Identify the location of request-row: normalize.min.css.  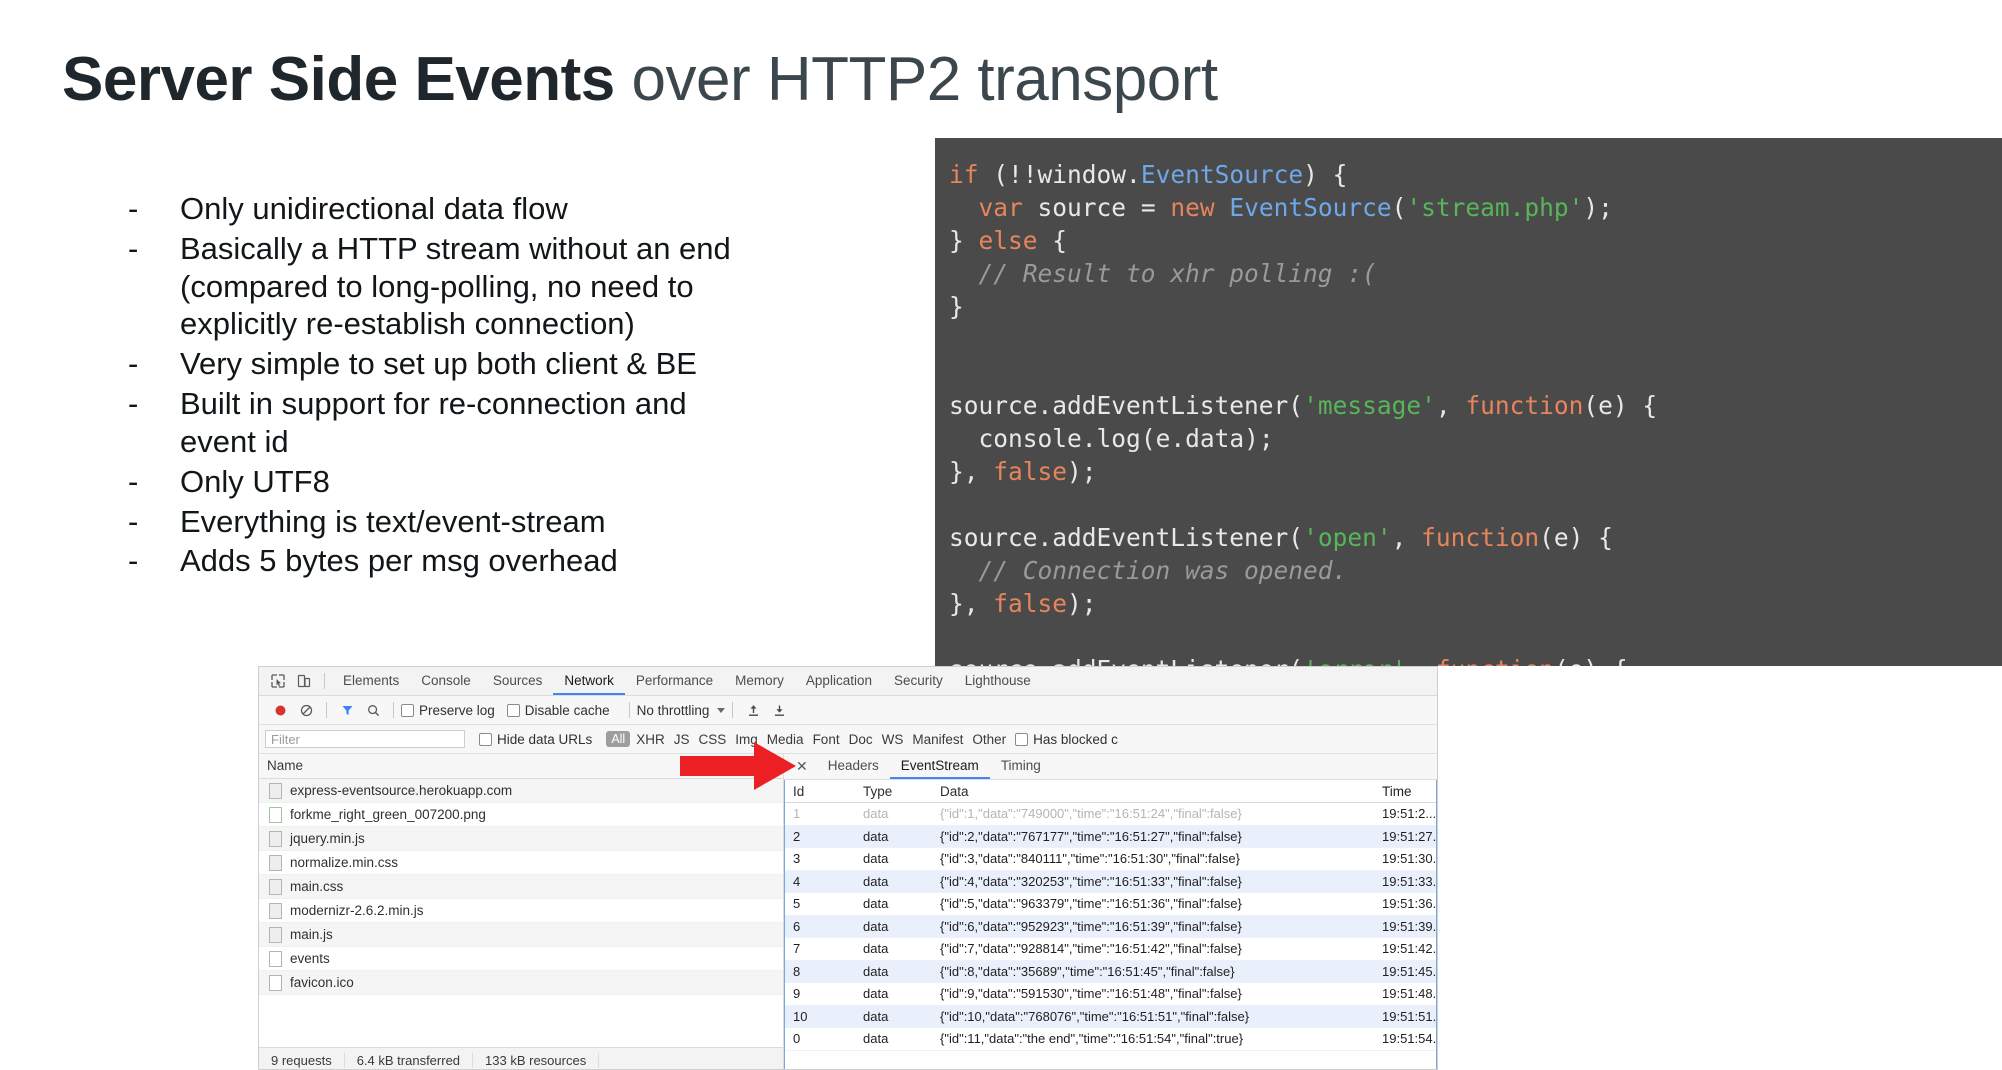
(521, 863).